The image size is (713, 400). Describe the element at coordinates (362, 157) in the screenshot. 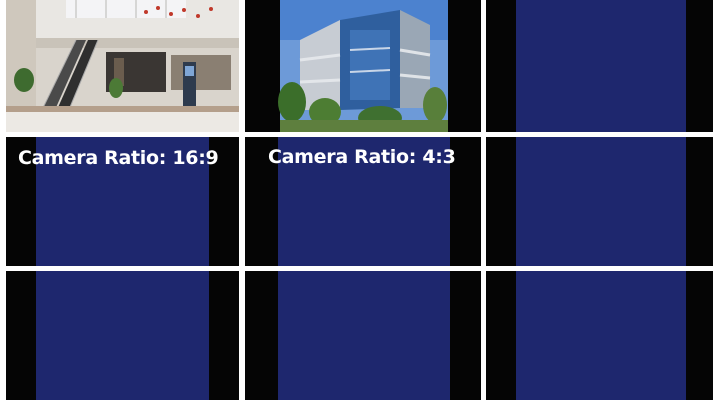

I see `camera-ratio-label-4-3: Camera Ratio: 4:3` at that location.